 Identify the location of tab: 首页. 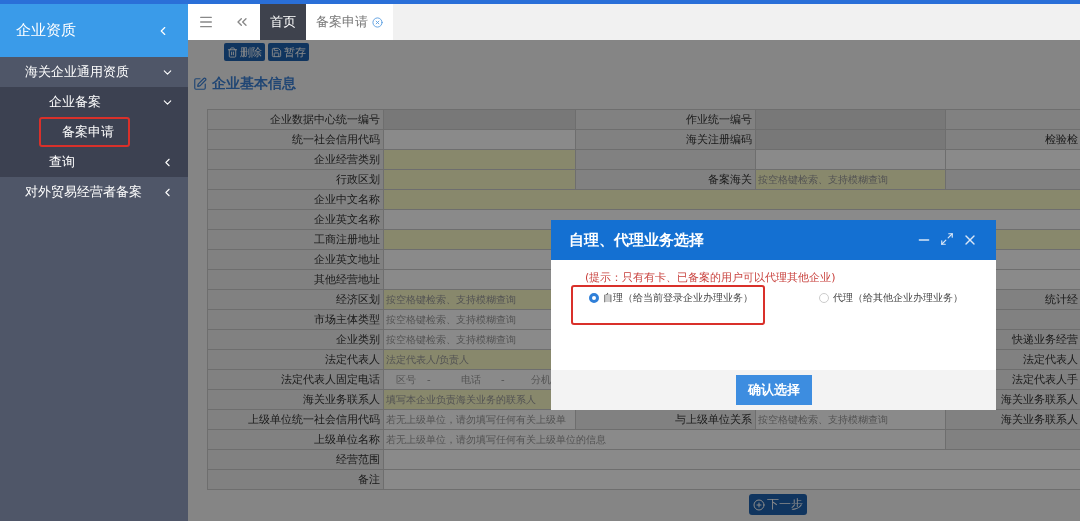
(283, 22).